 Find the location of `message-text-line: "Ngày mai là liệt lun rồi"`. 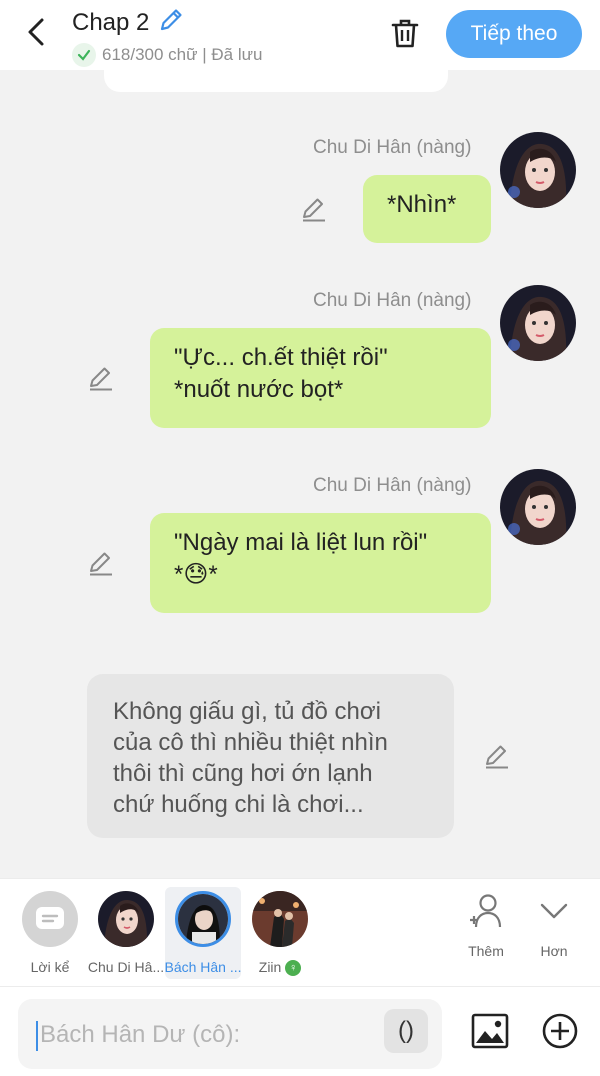

message-text-line: "Ngày mai là liệt lun rồi" is located at coordinates (301, 542).